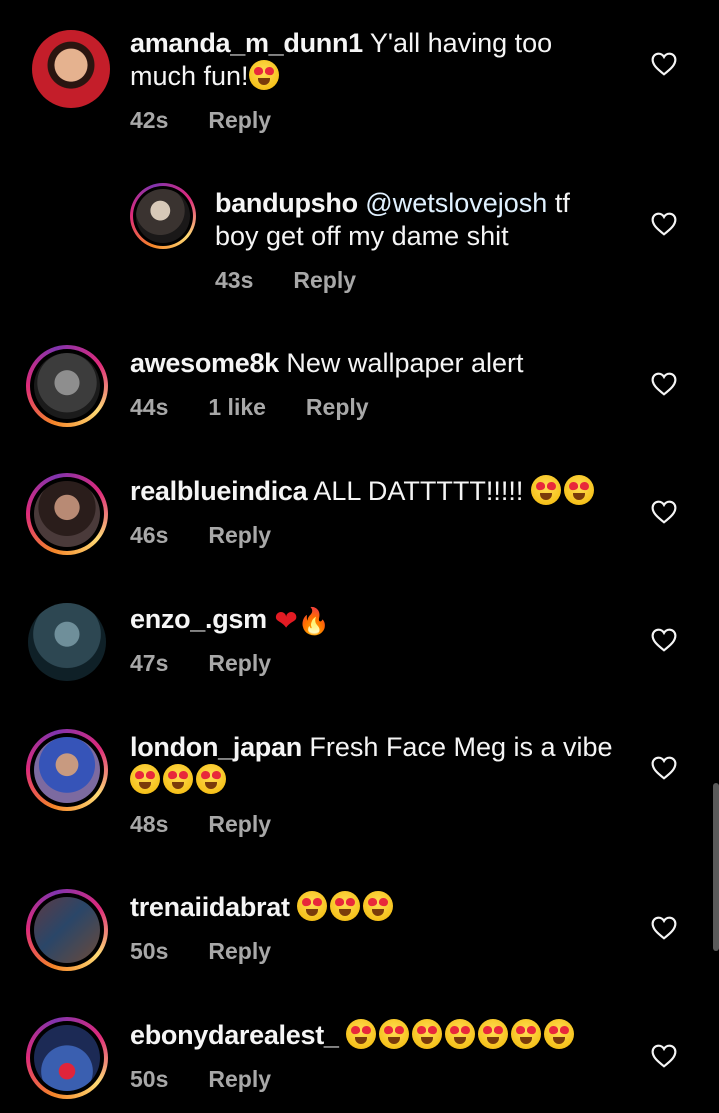 The image size is (719, 1113). I want to click on comment-username: ebonydarealest_, so click(234, 1035).